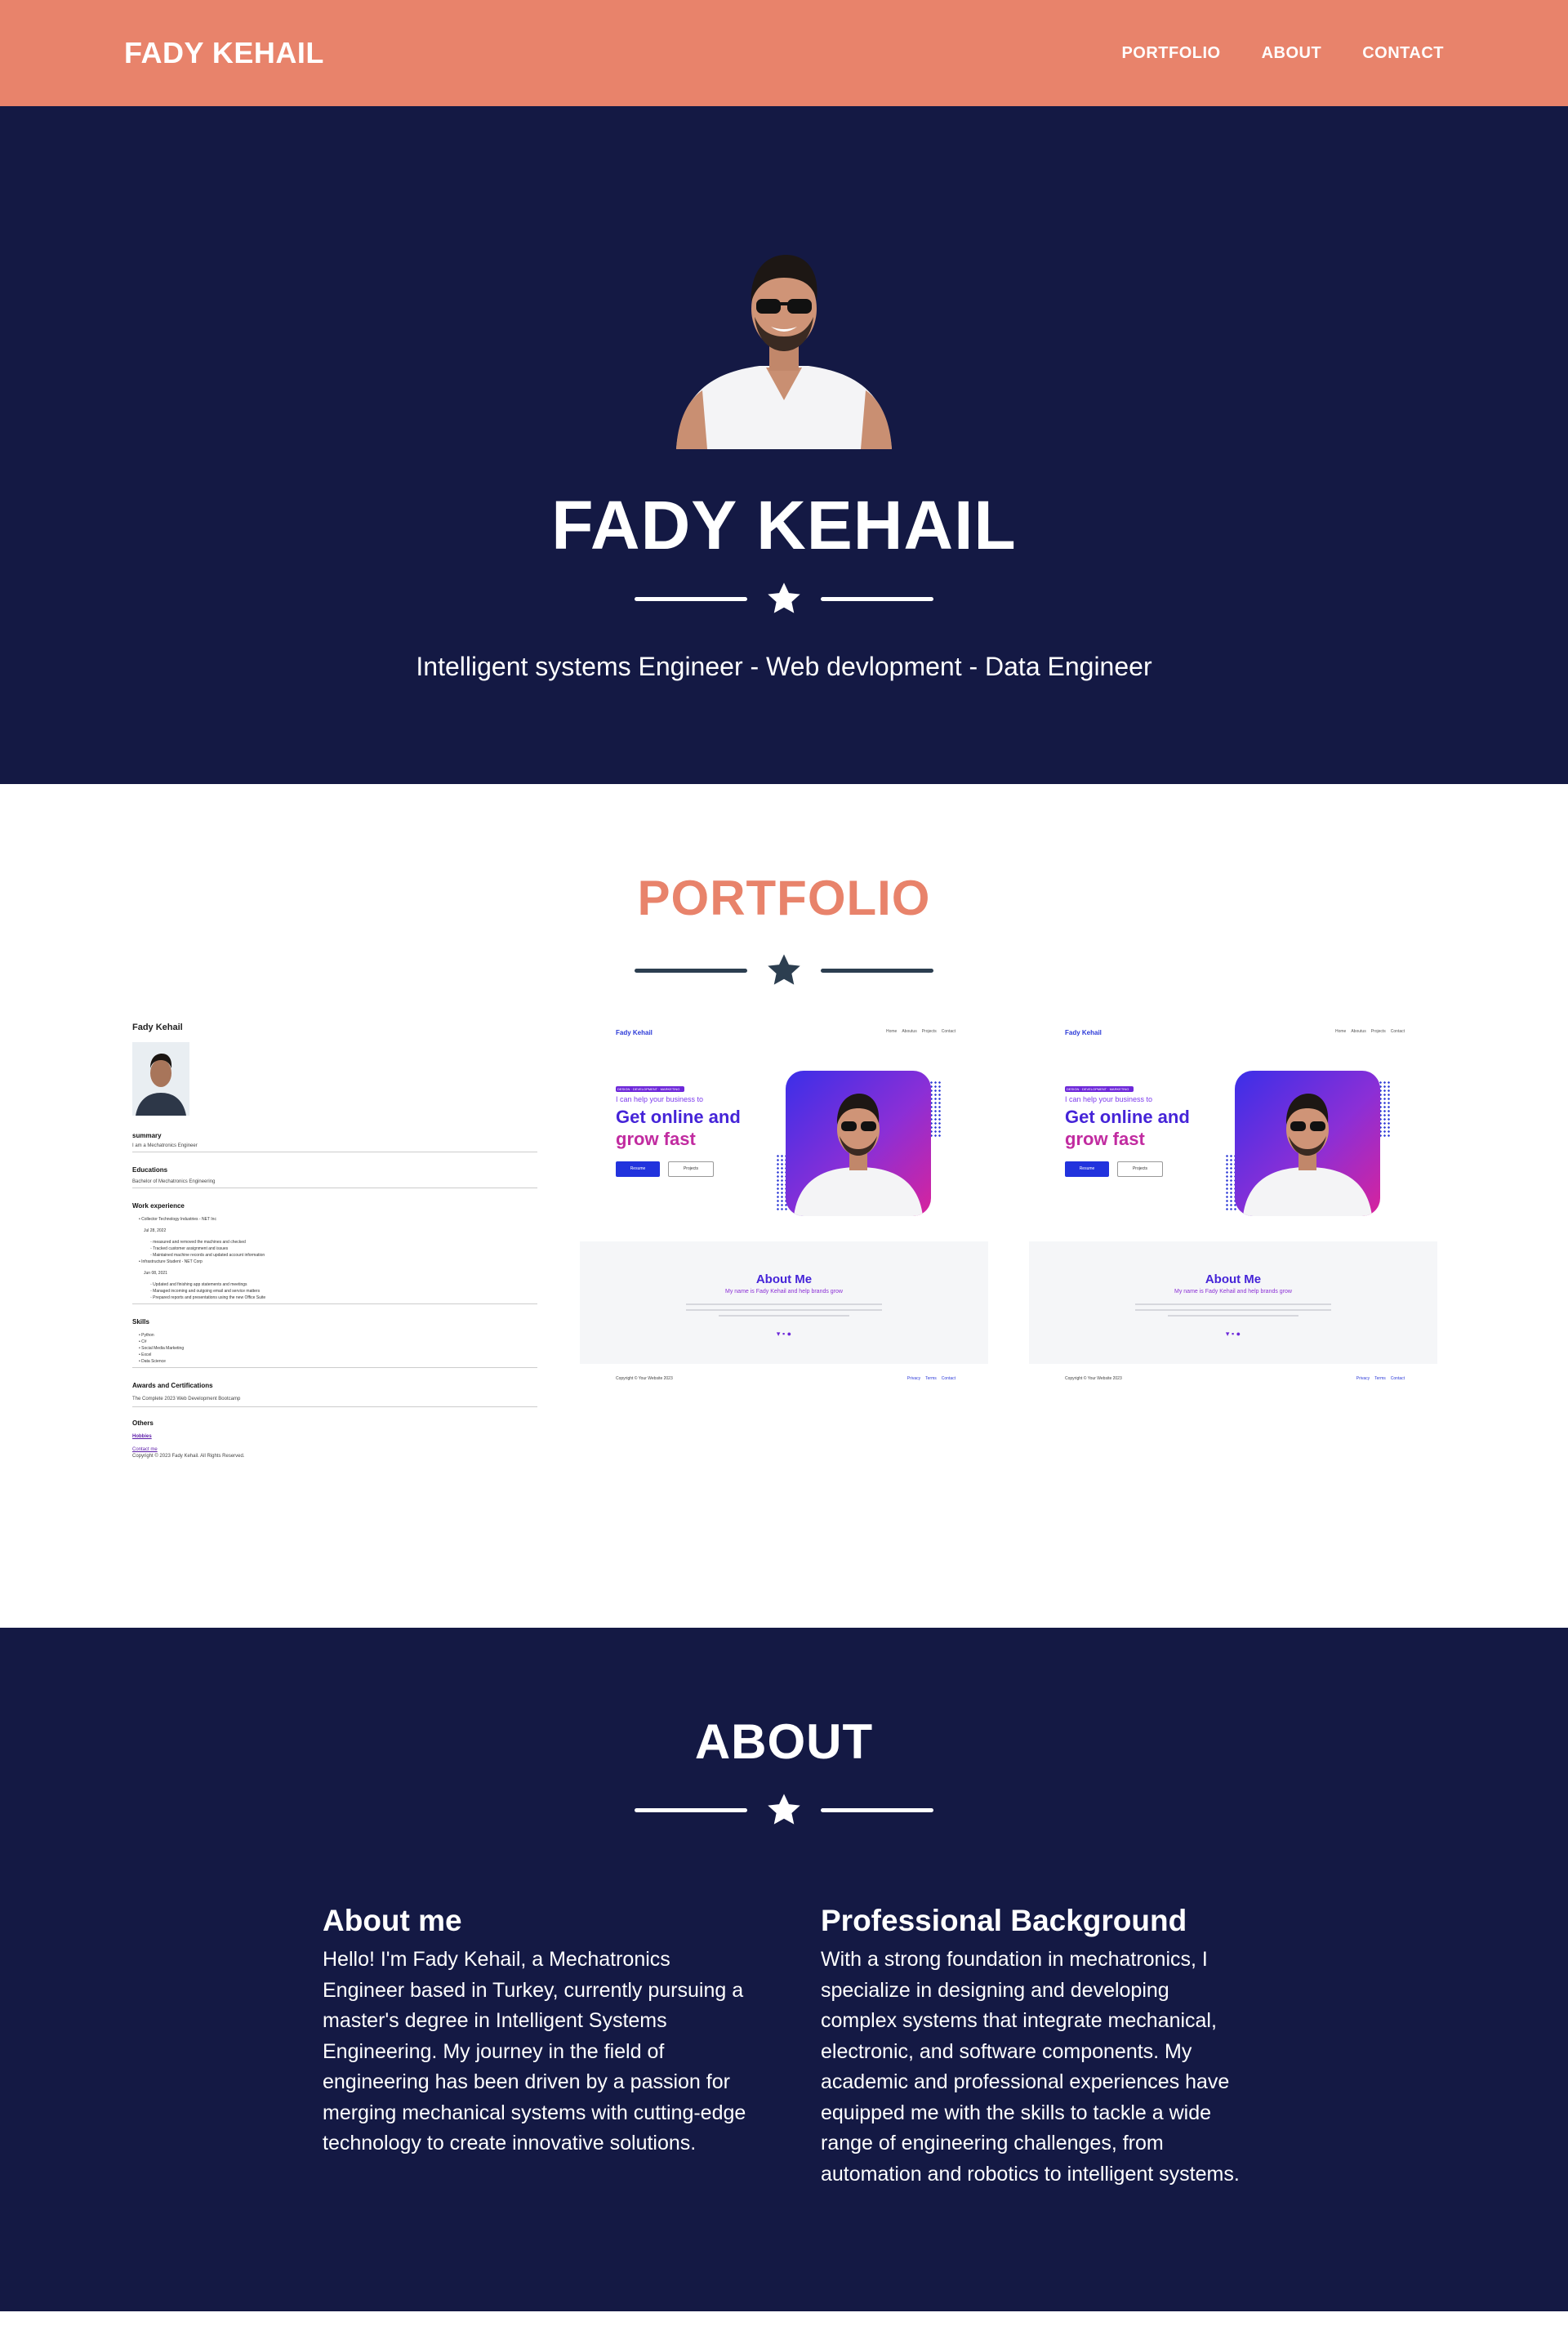  Describe the element at coordinates (929, 1031) in the screenshot. I see `site-menu-item: Projects` at that location.